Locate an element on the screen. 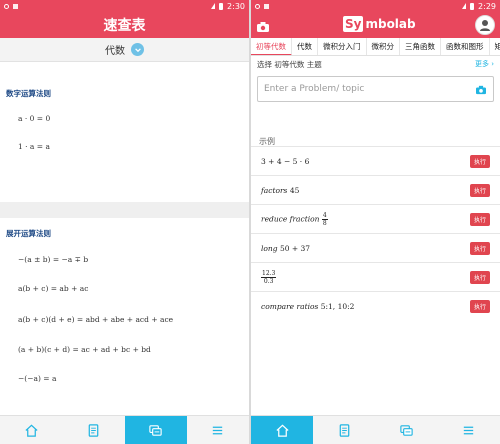 The width and height of the screenshot is (500, 444). tab-functions-graphs: 函数和图形 is located at coordinates (465, 46).